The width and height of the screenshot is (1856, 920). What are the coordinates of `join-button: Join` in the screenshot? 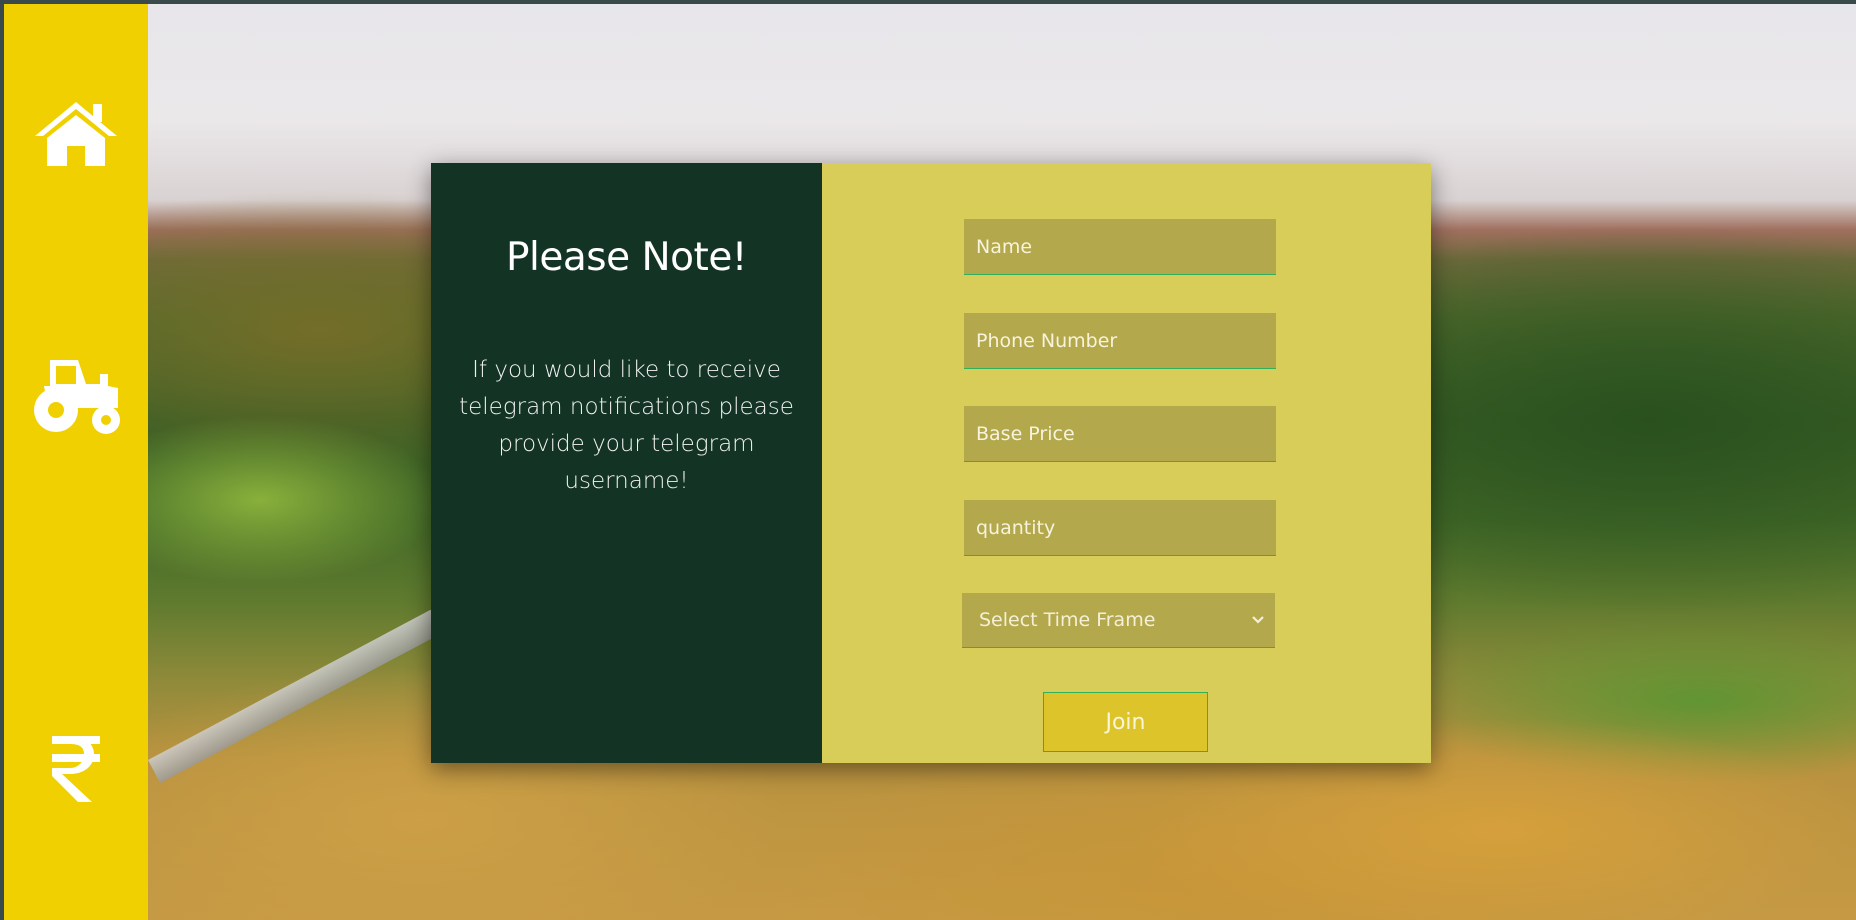 It's located at (1125, 722).